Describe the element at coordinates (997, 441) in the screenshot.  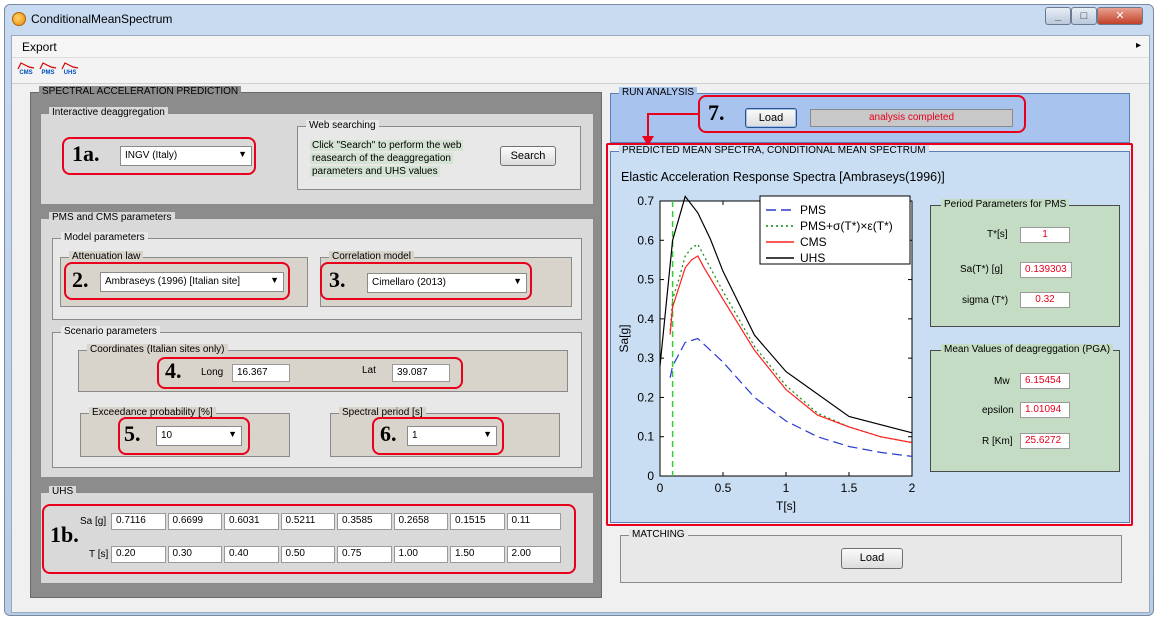
I see `r-km-label: R [Km]` at that location.